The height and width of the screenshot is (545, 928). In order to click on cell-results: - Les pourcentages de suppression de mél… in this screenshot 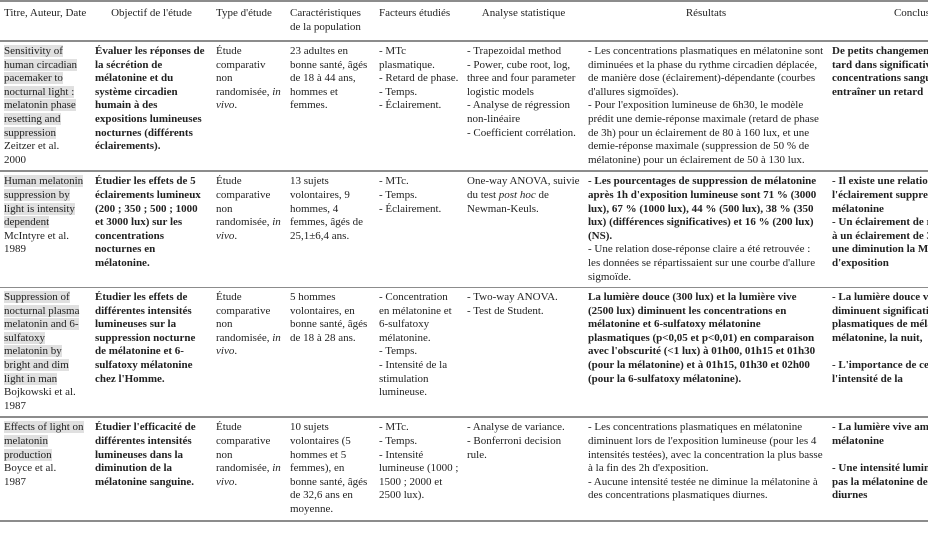, I will do `click(706, 229)`.